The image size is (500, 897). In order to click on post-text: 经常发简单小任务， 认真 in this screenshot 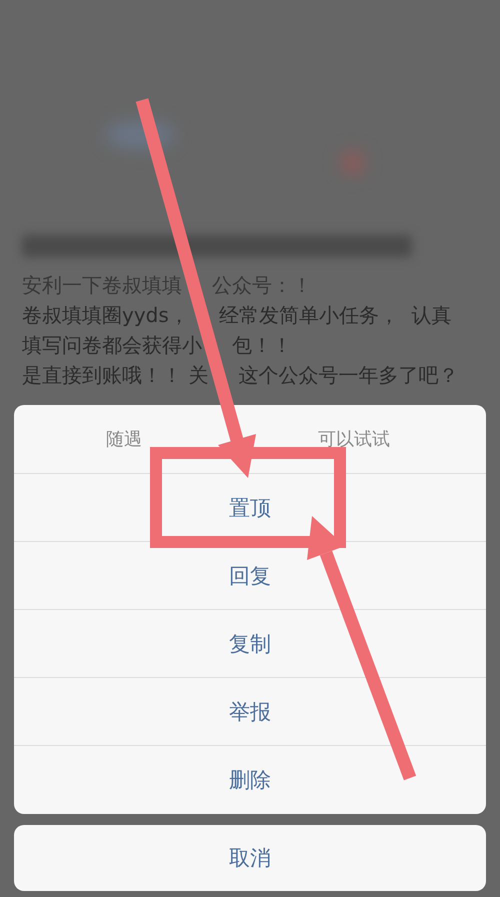, I will do `click(335, 315)`.